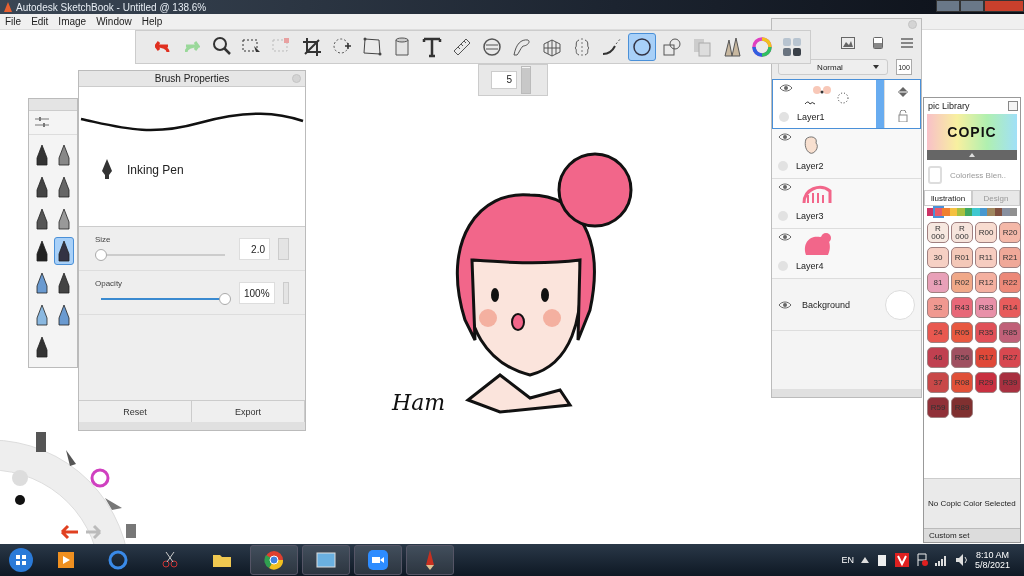 The height and width of the screenshot is (576, 1024). I want to click on media-player-icon, so click(66, 560).